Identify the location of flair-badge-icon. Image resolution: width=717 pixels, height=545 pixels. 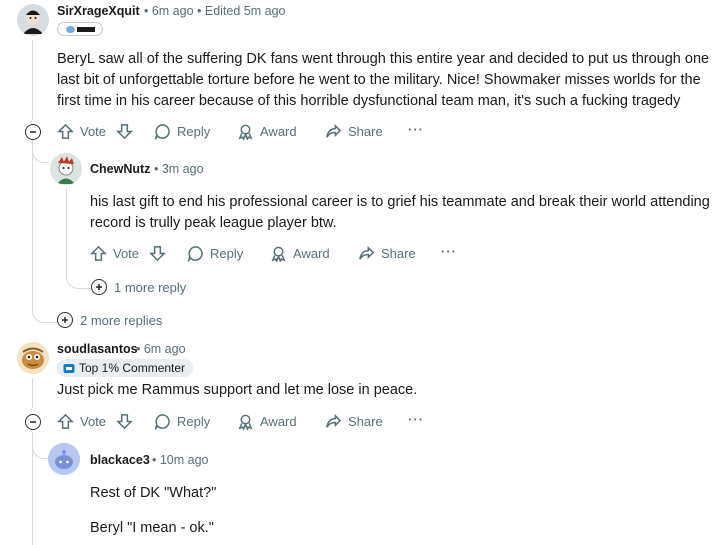
(69, 368).